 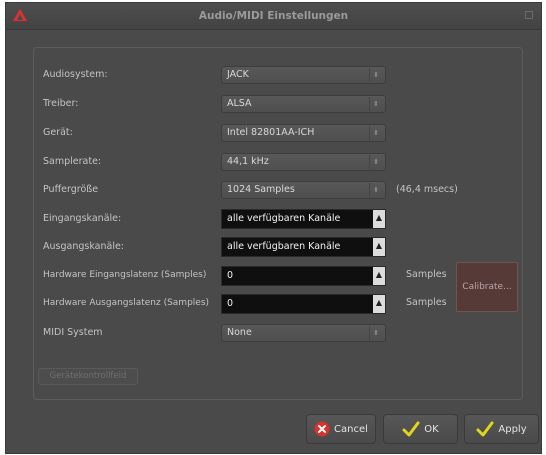 I want to click on ausgang-value: alle verfügbaren Kanäle, so click(x=284, y=246).